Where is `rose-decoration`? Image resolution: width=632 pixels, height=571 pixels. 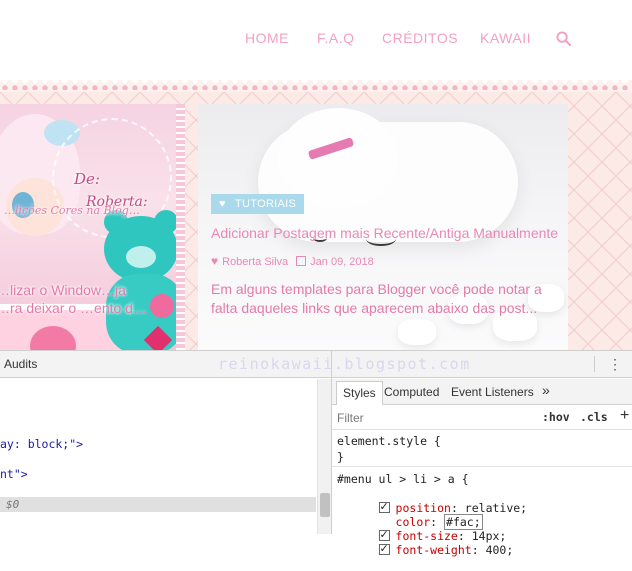 rose-decoration is located at coordinates (162, 306).